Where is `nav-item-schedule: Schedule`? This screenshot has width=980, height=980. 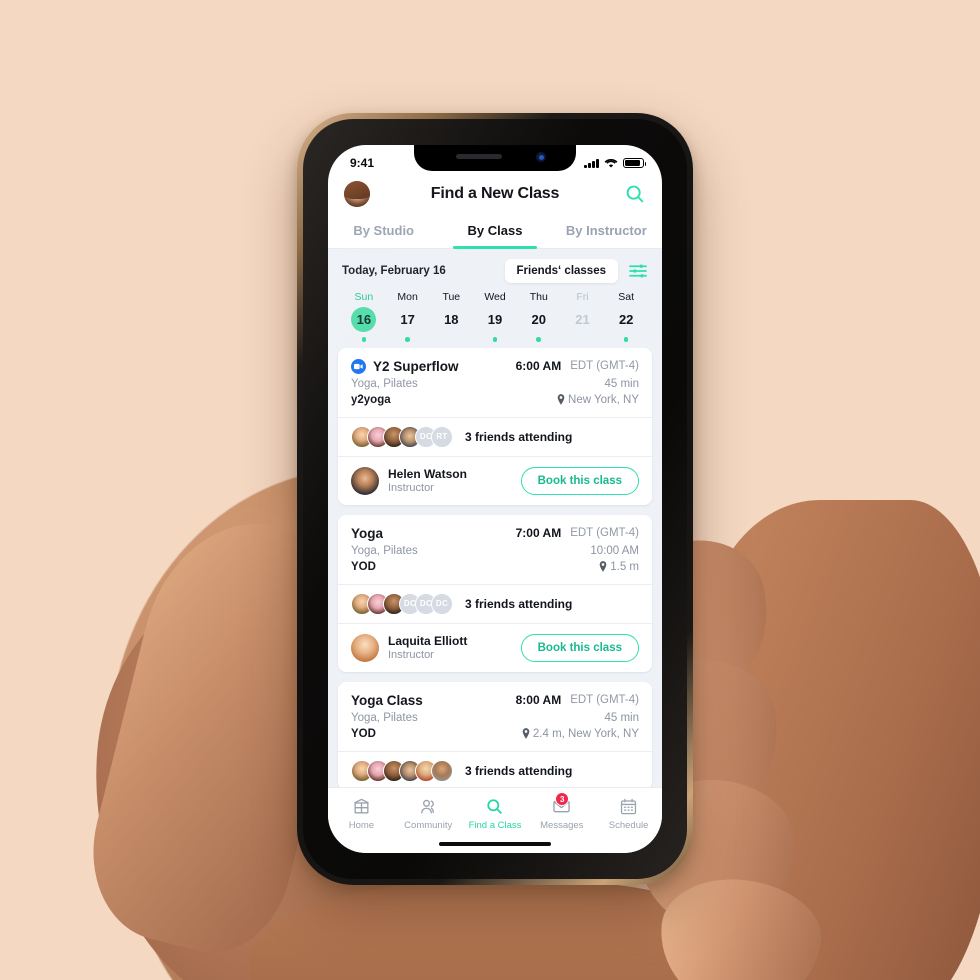
nav-item-schedule: Schedule is located at coordinates (628, 813).